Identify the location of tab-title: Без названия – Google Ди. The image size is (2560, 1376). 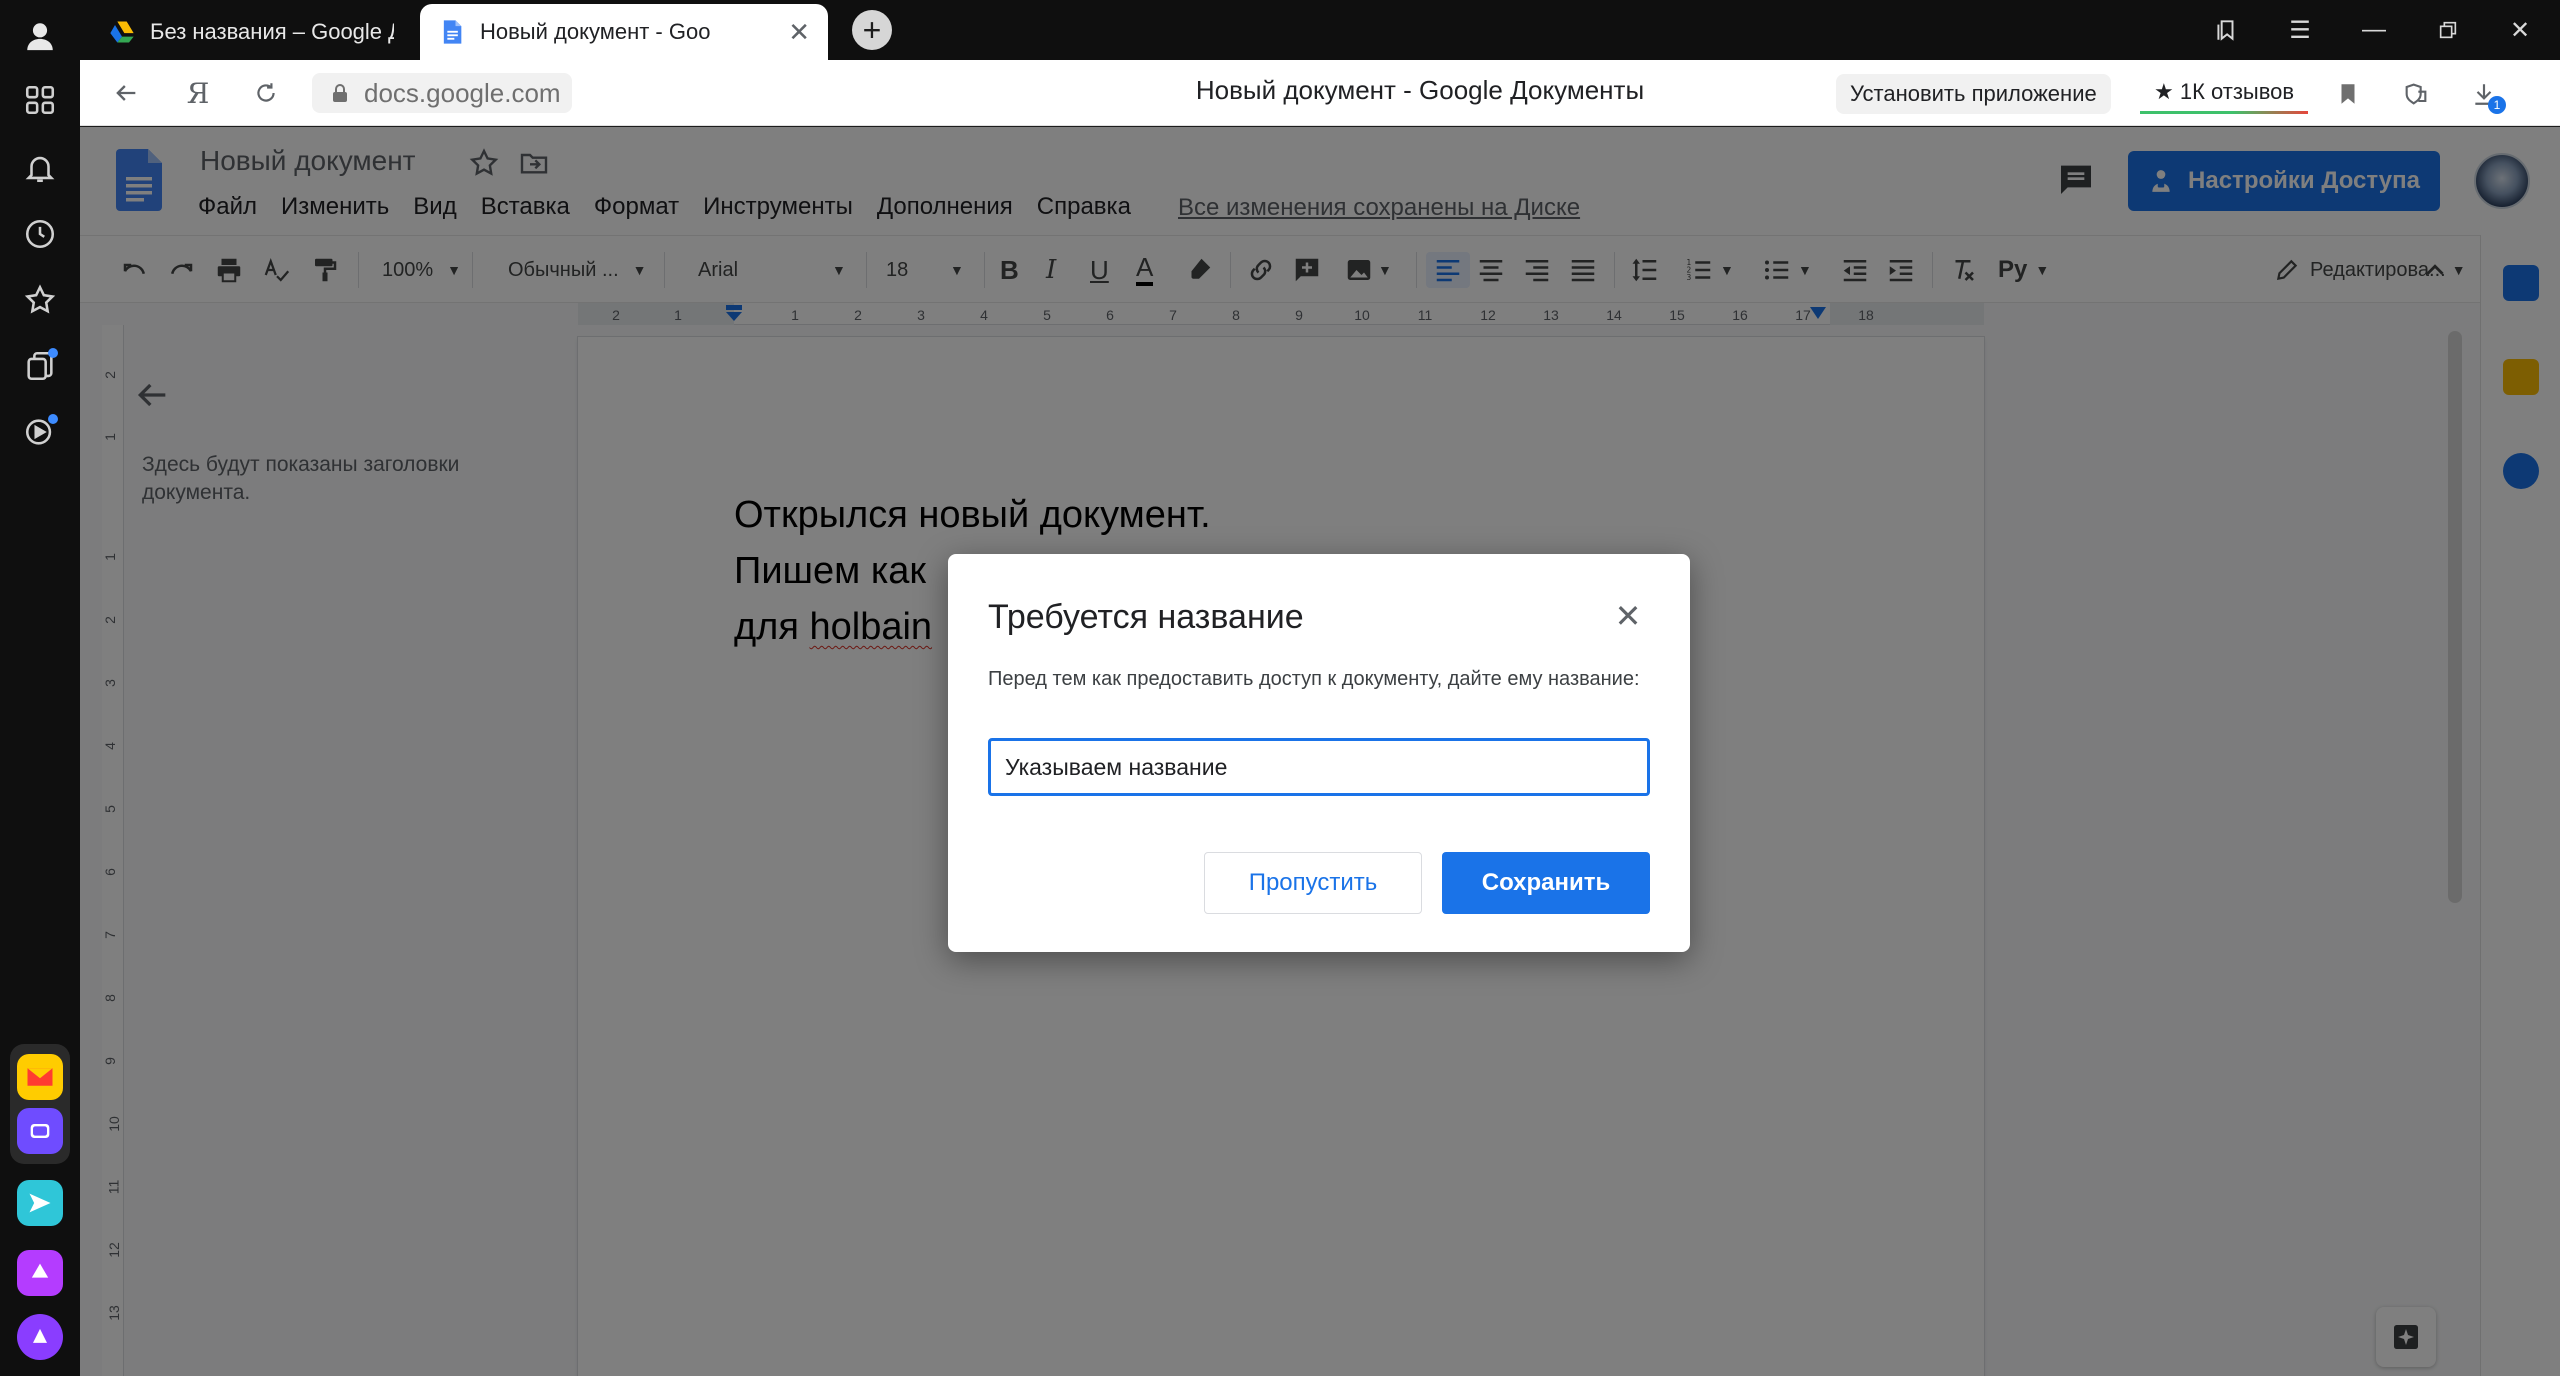
(272, 31).